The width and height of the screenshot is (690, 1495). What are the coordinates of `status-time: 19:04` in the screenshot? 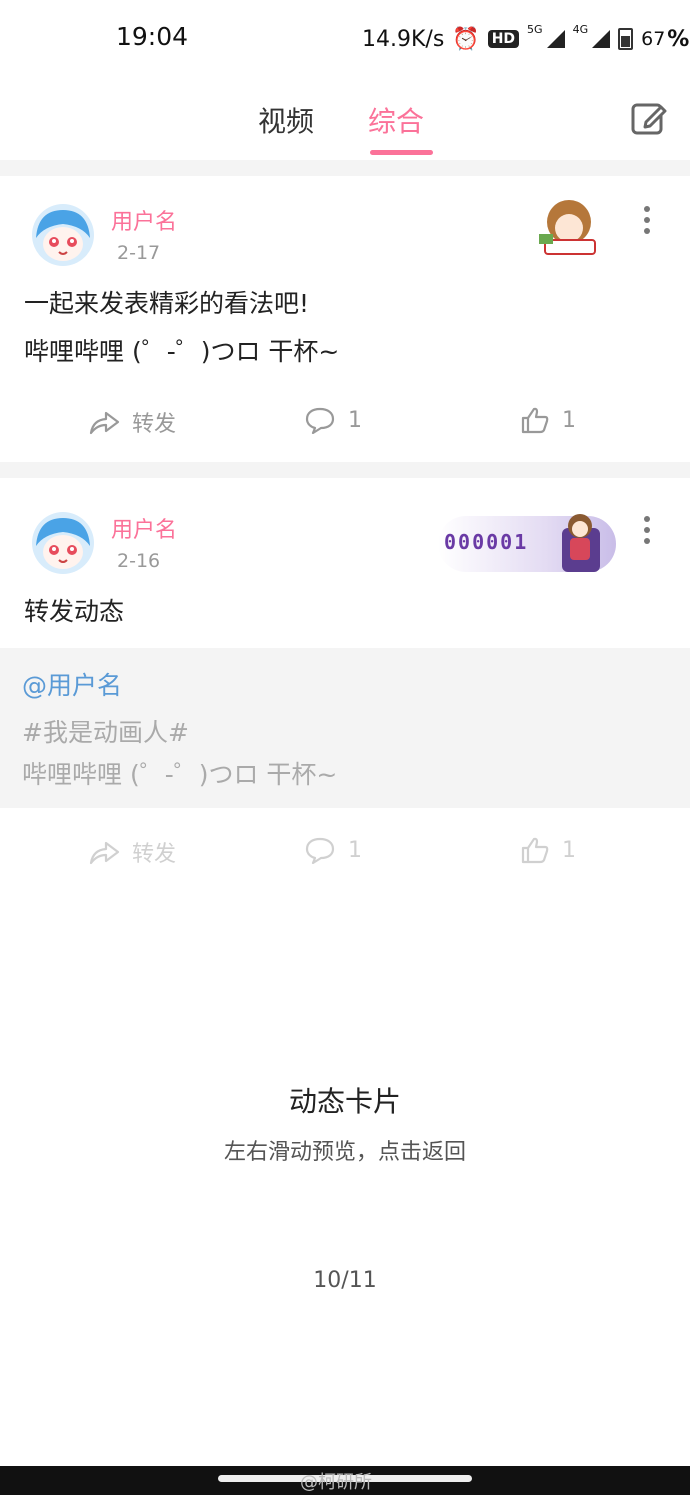 It's located at (152, 36).